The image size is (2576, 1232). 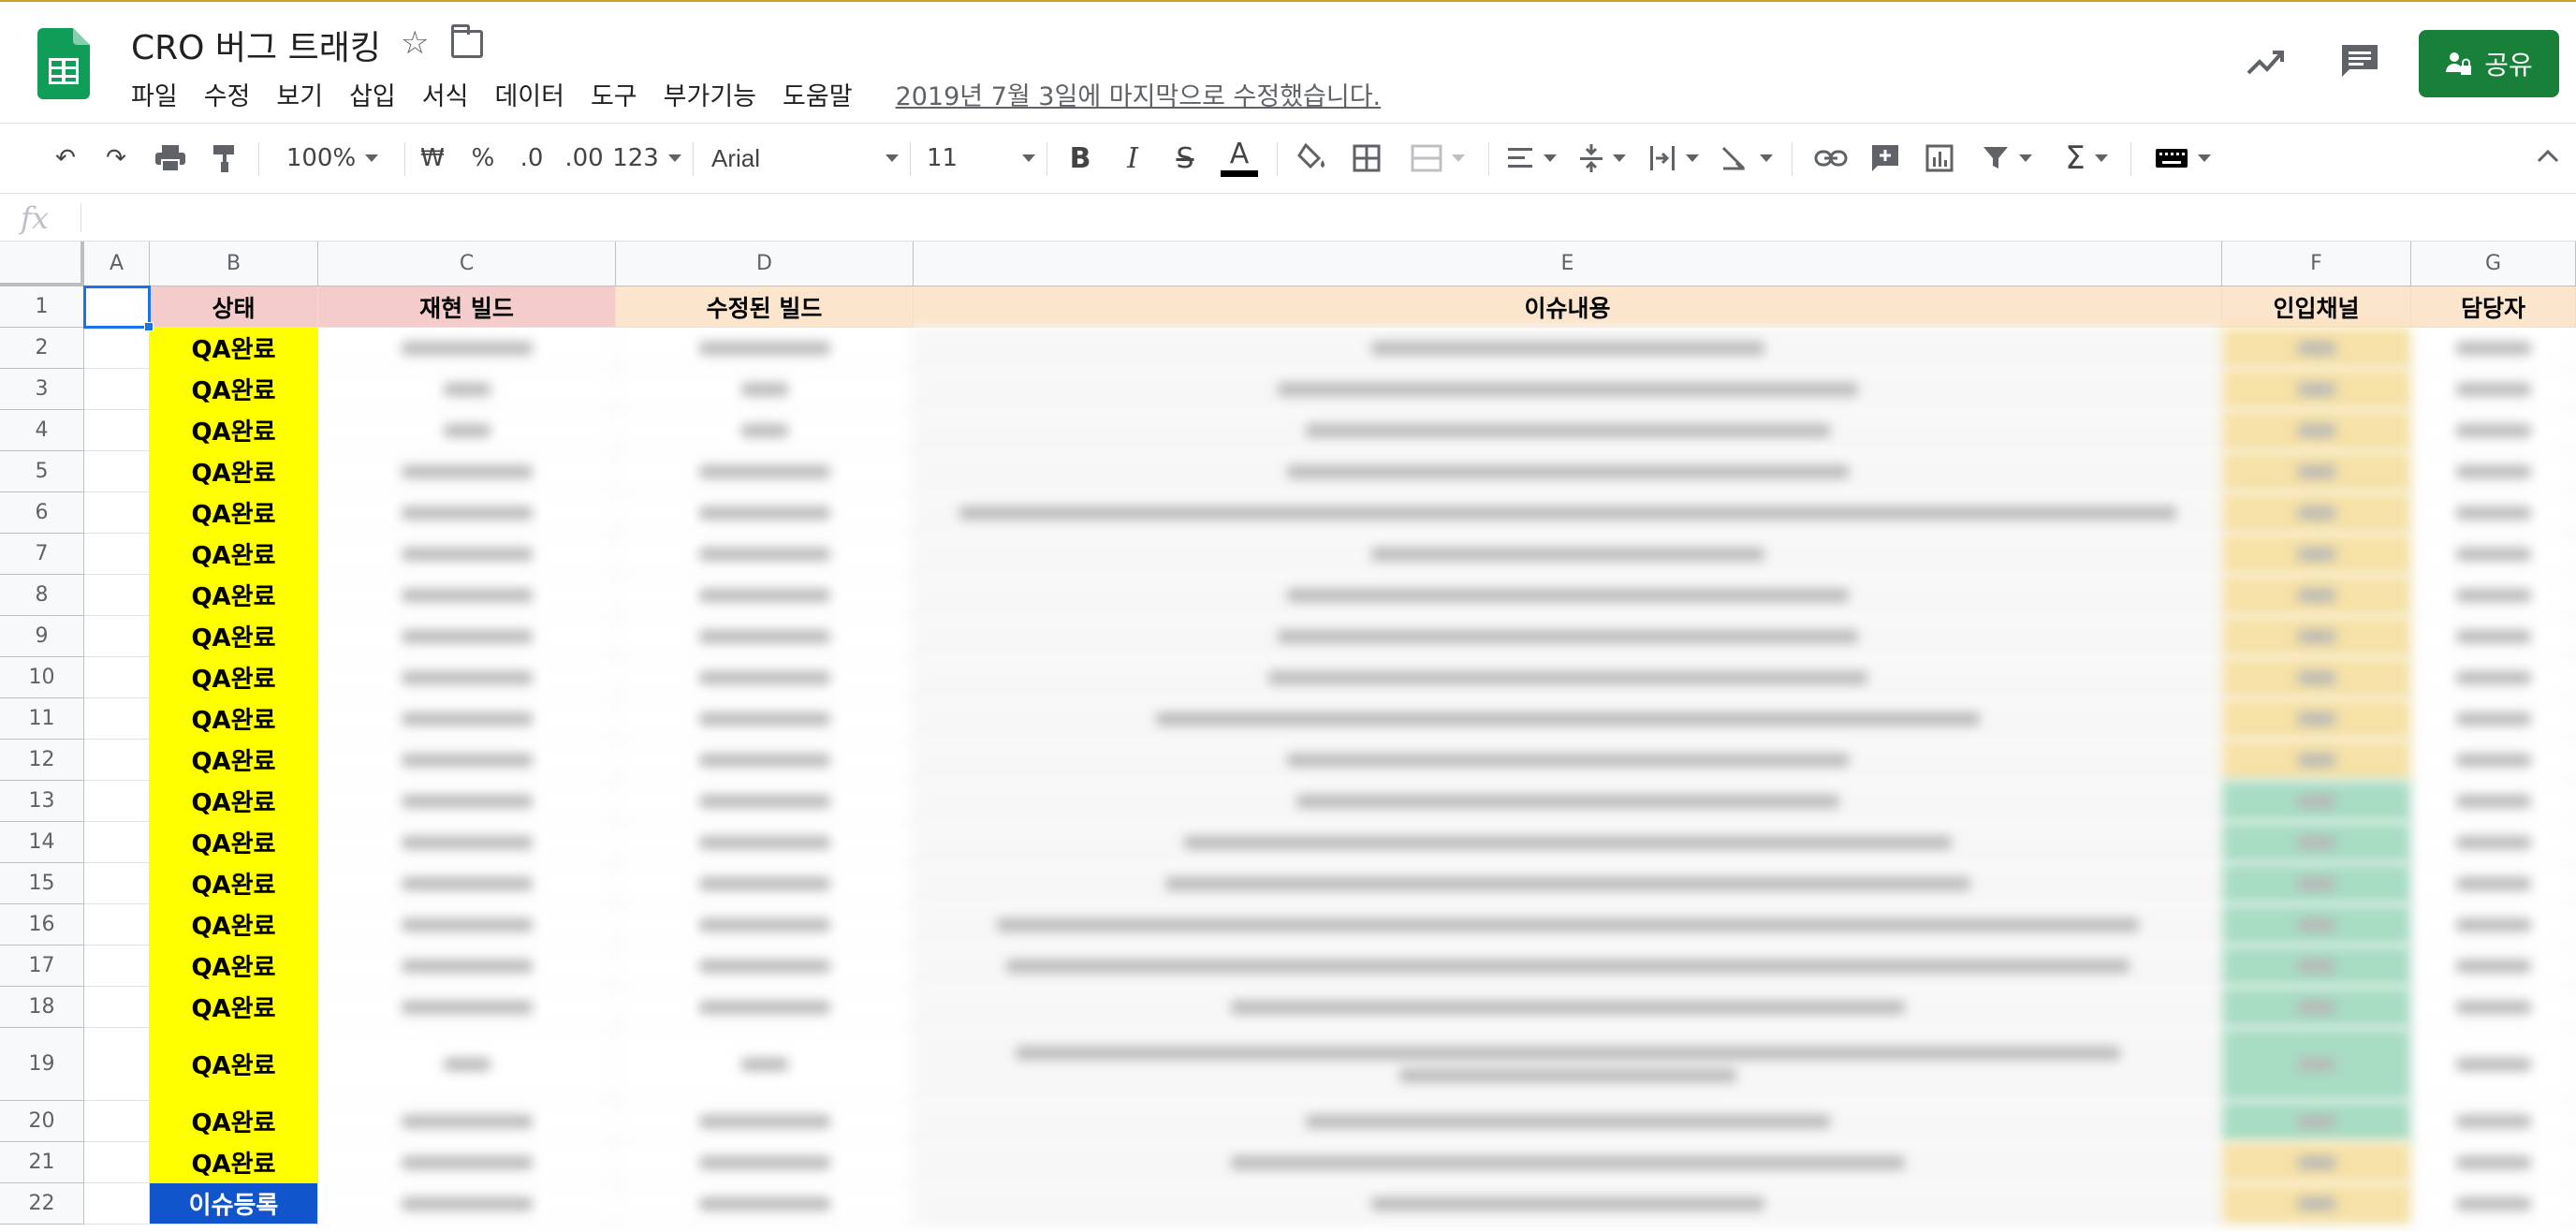 What do you see at coordinates (805, 158) in the screenshot?
I see `font-family-select: Arial` at bounding box center [805, 158].